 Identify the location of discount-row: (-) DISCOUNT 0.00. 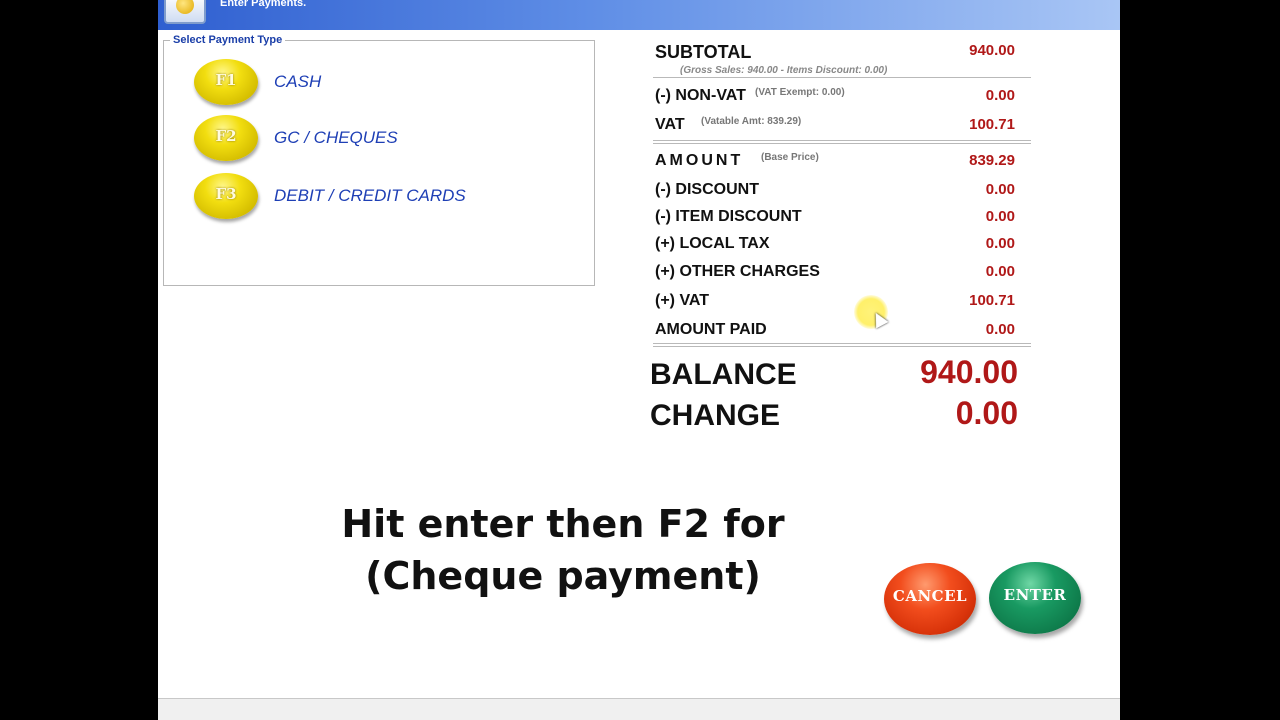
(835, 193).